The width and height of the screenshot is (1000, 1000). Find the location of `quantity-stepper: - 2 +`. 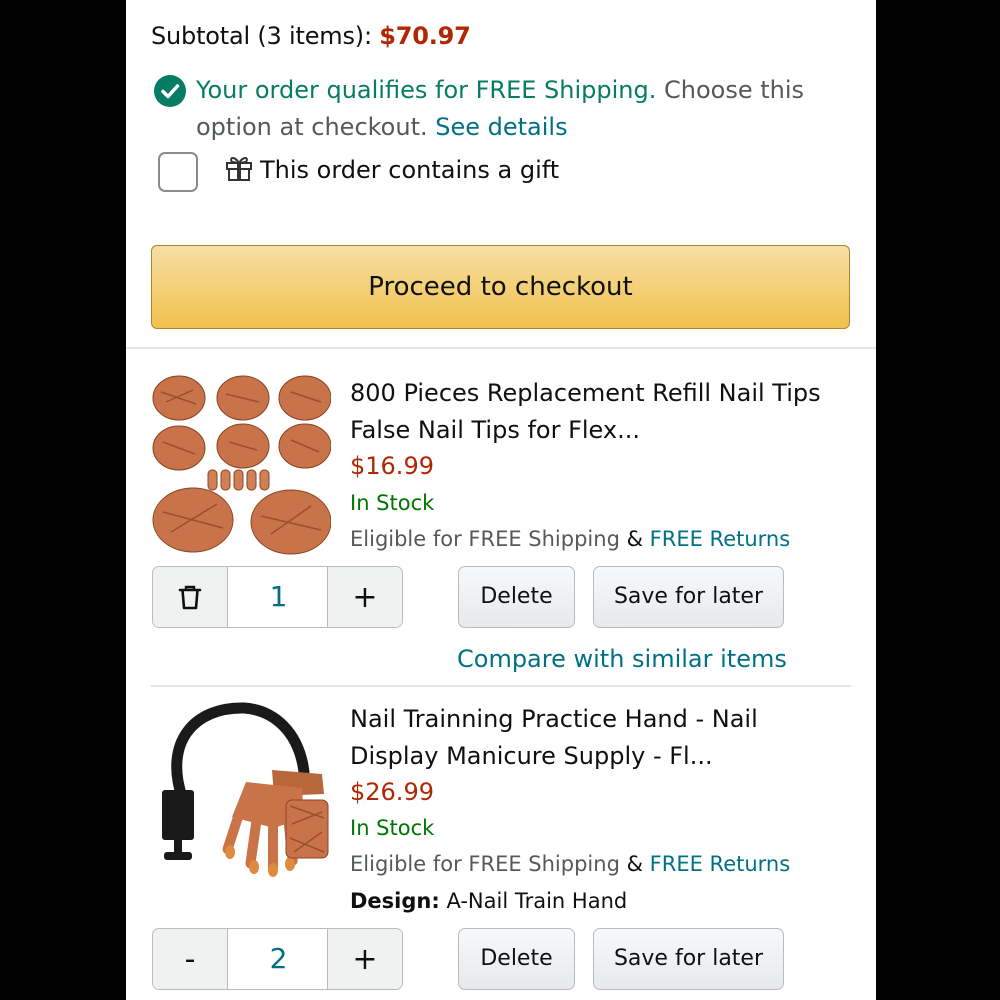

quantity-stepper: - 2 + is located at coordinates (277, 959).